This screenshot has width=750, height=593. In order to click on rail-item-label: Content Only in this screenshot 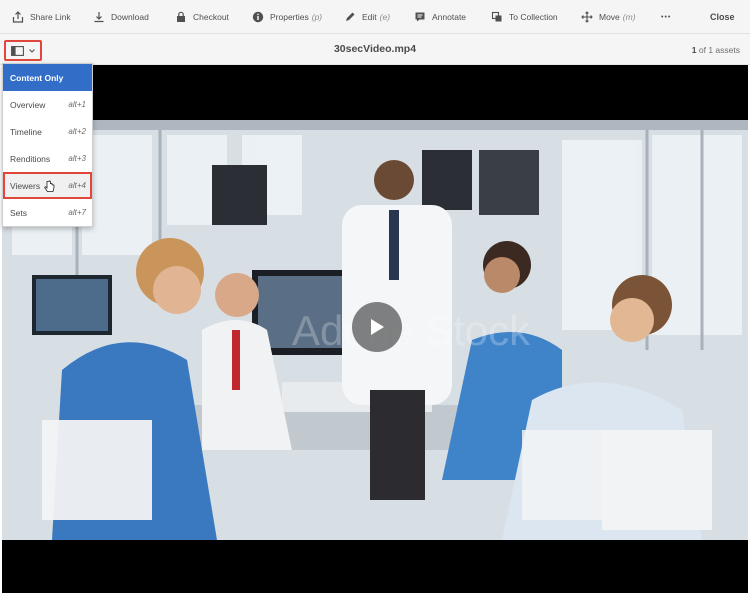, I will do `click(37, 77)`.